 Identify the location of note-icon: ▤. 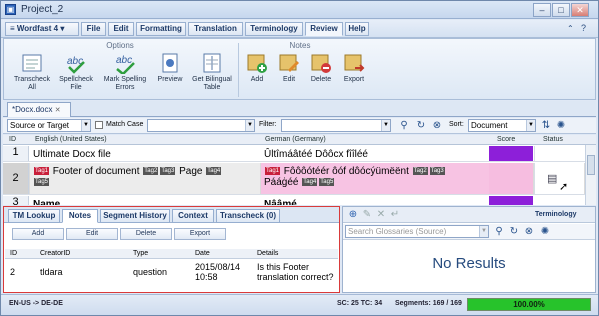
(552, 178).